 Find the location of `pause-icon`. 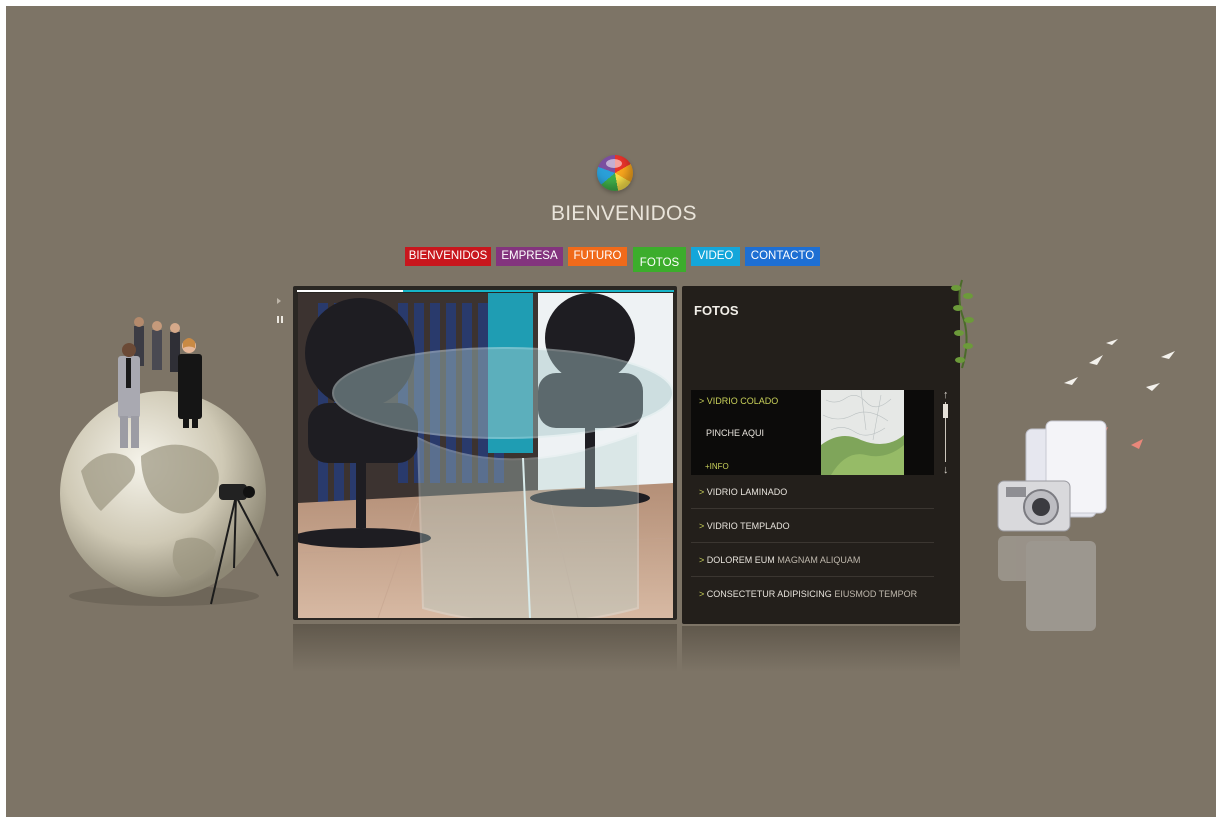

pause-icon is located at coordinates (280, 319).